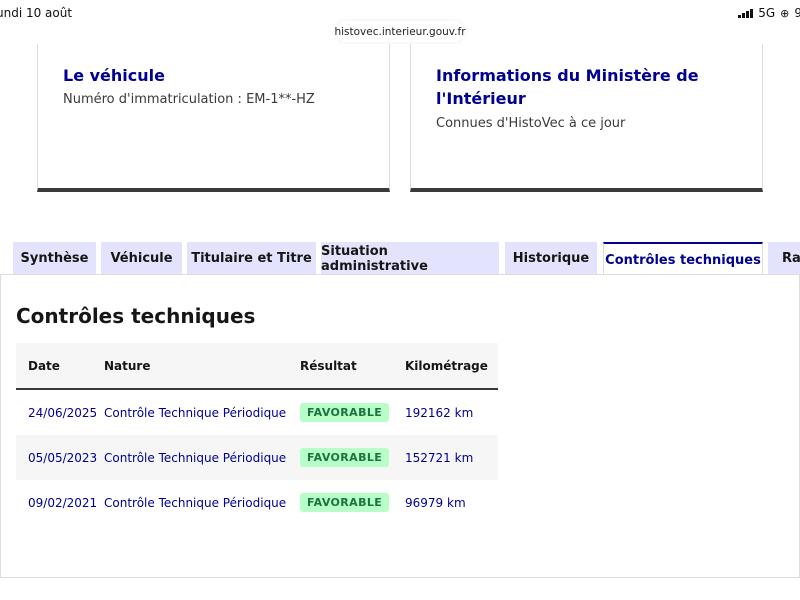  What do you see at coordinates (746, 13) in the screenshot?
I see `signal-icon` at bounding box center [746, 13].